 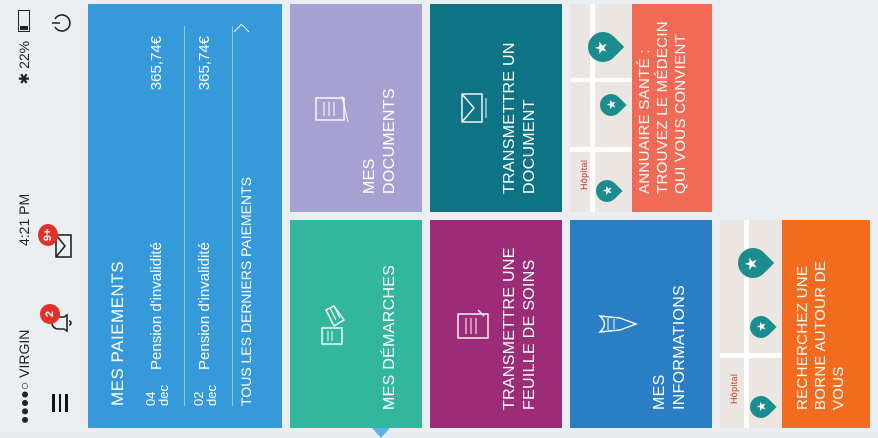 I want to click on payments-title: MES PAIEMENTS, so click(x=117, y=333).